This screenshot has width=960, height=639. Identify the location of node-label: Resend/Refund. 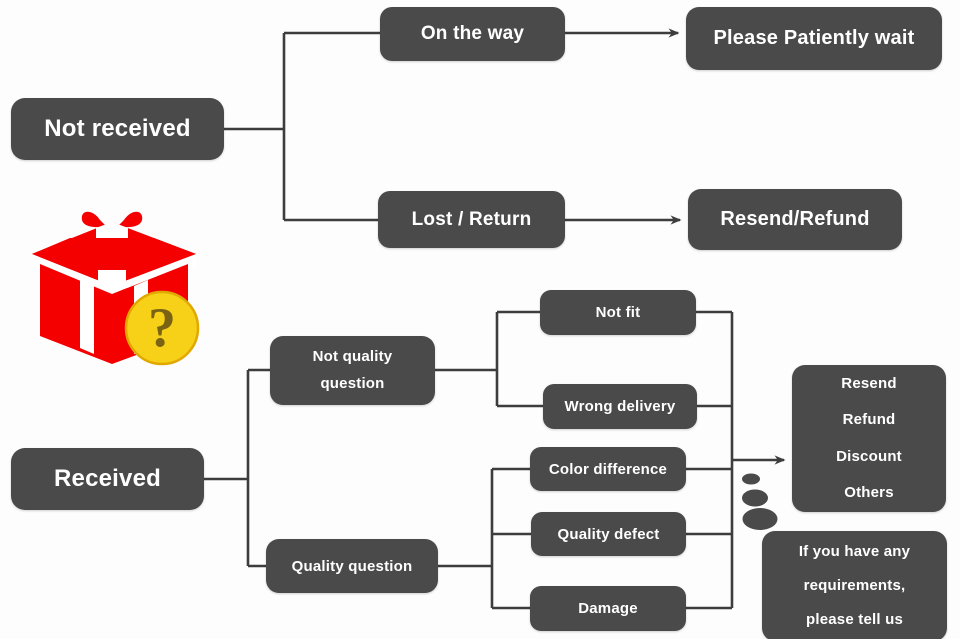
(795, 219).